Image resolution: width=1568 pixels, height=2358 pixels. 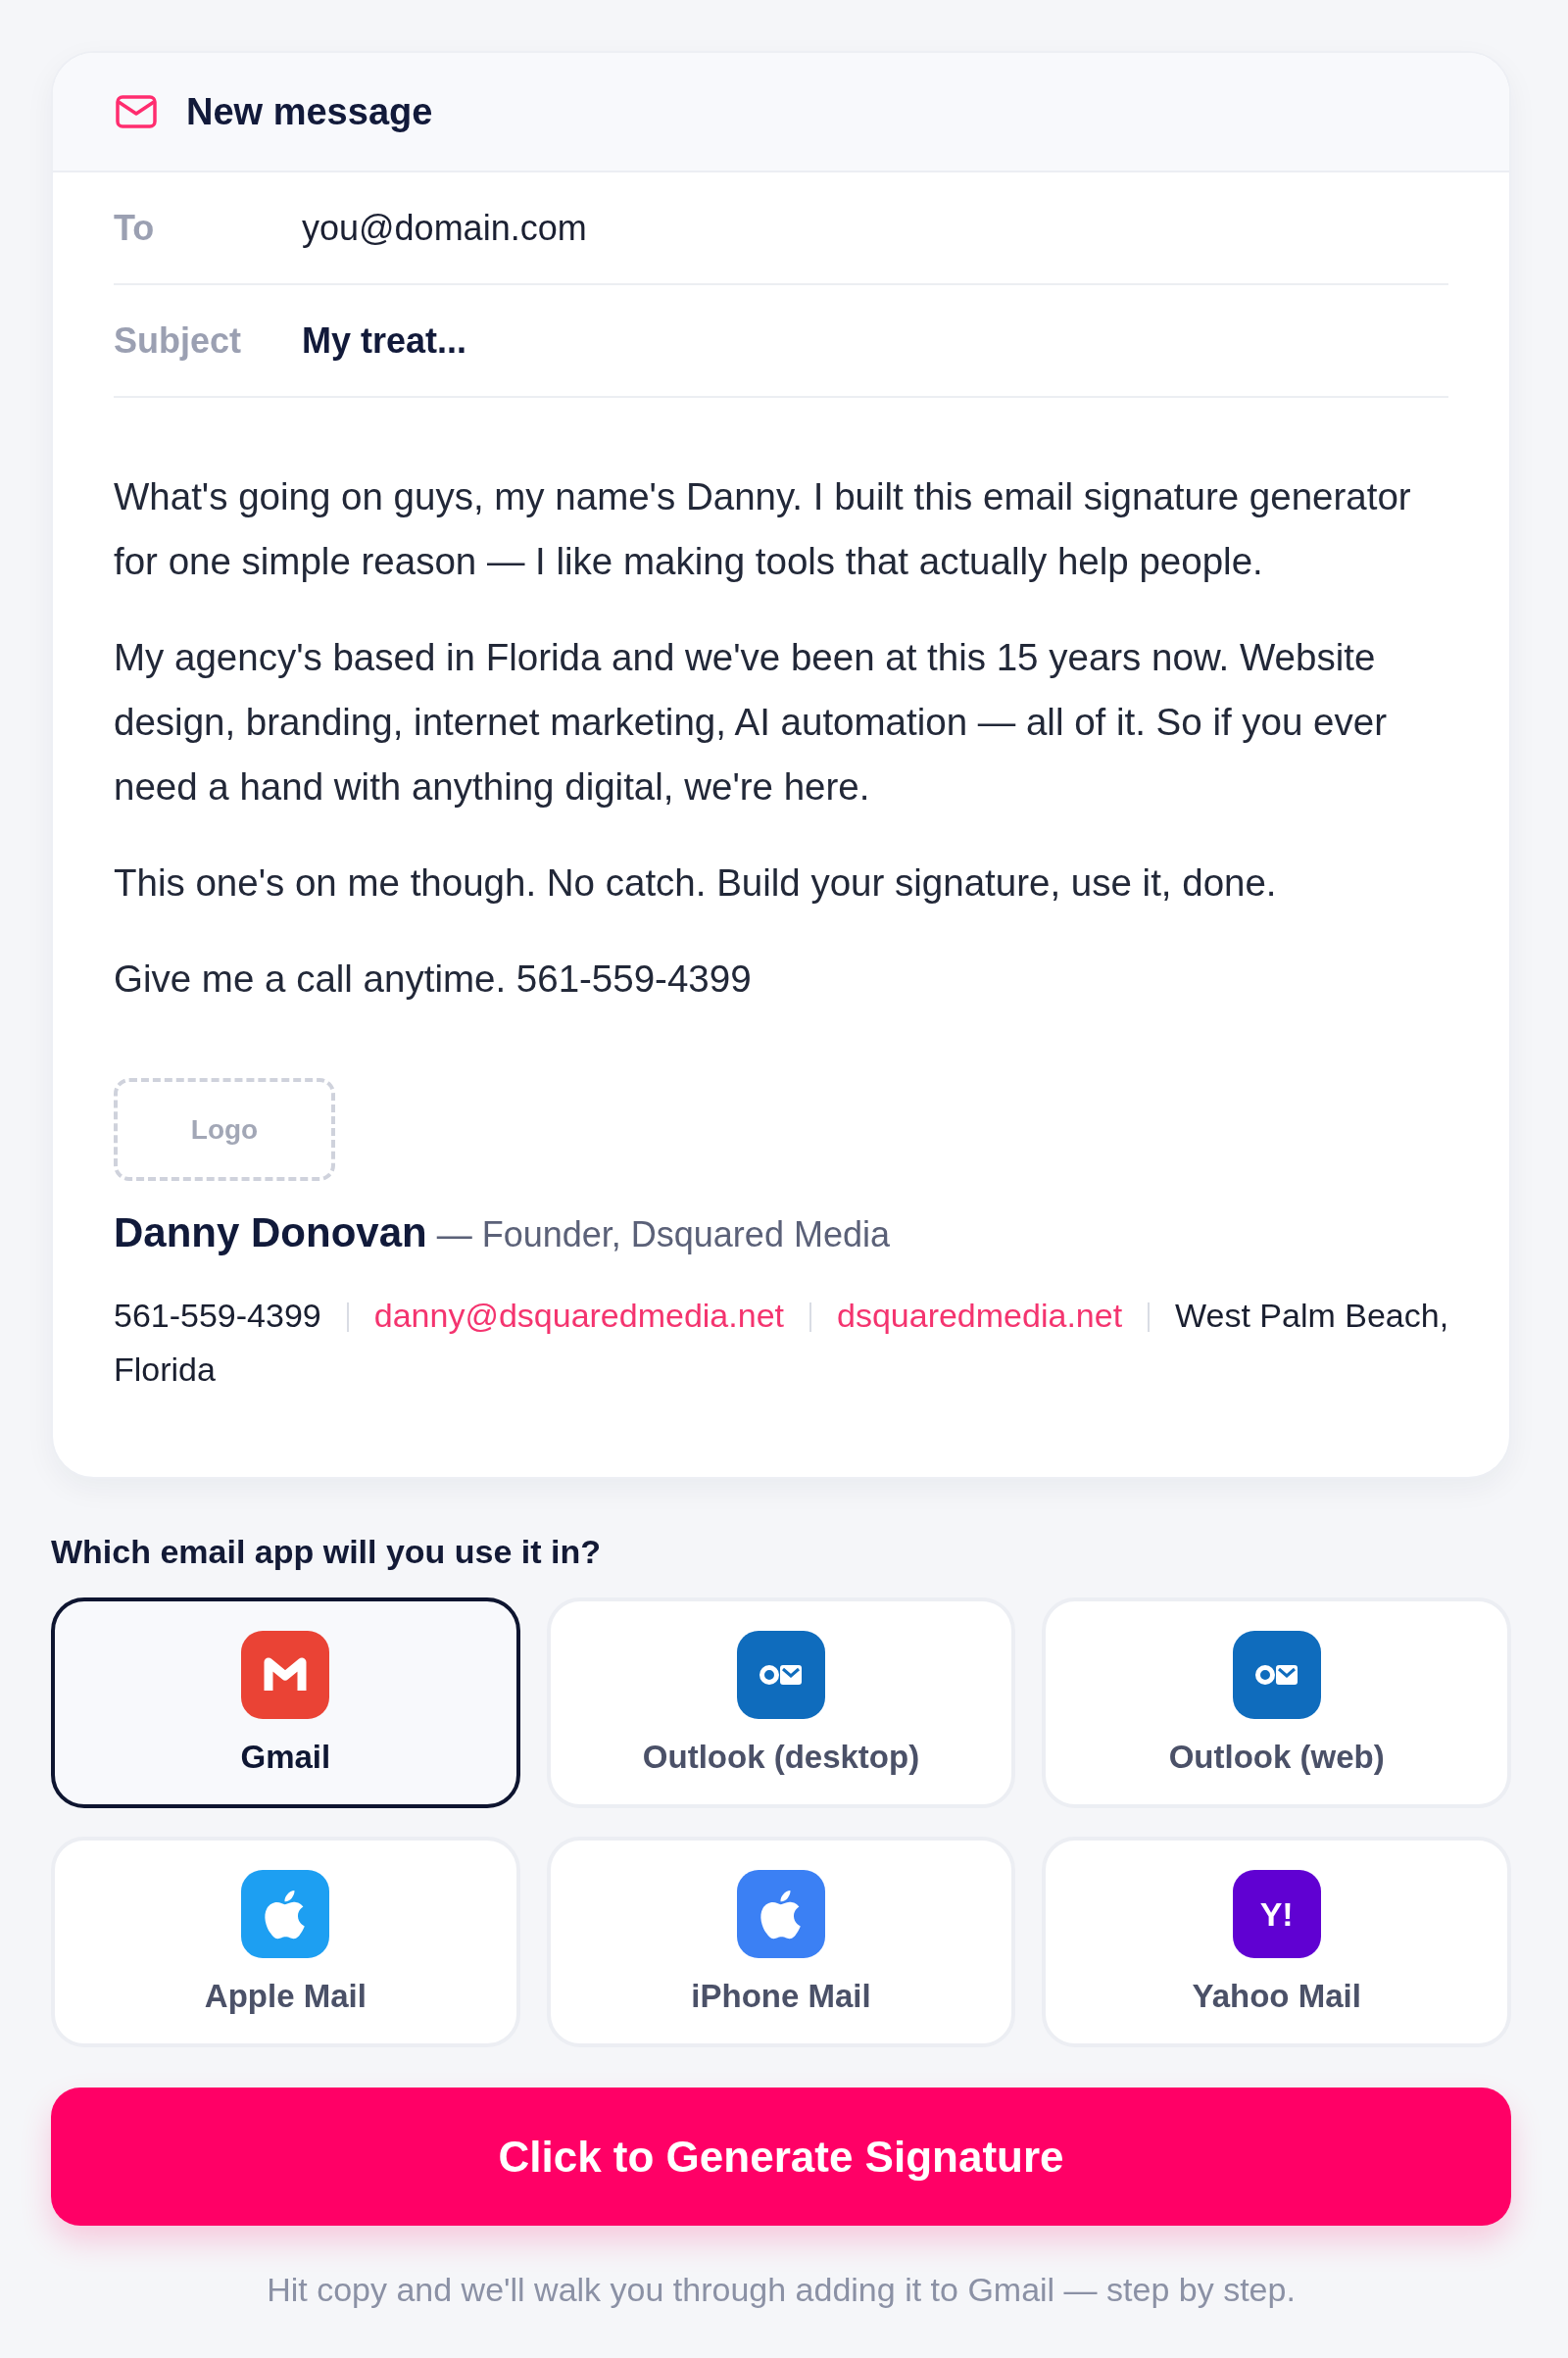 I want to click on app-option: Gmail, so click(x=285, y=1702).